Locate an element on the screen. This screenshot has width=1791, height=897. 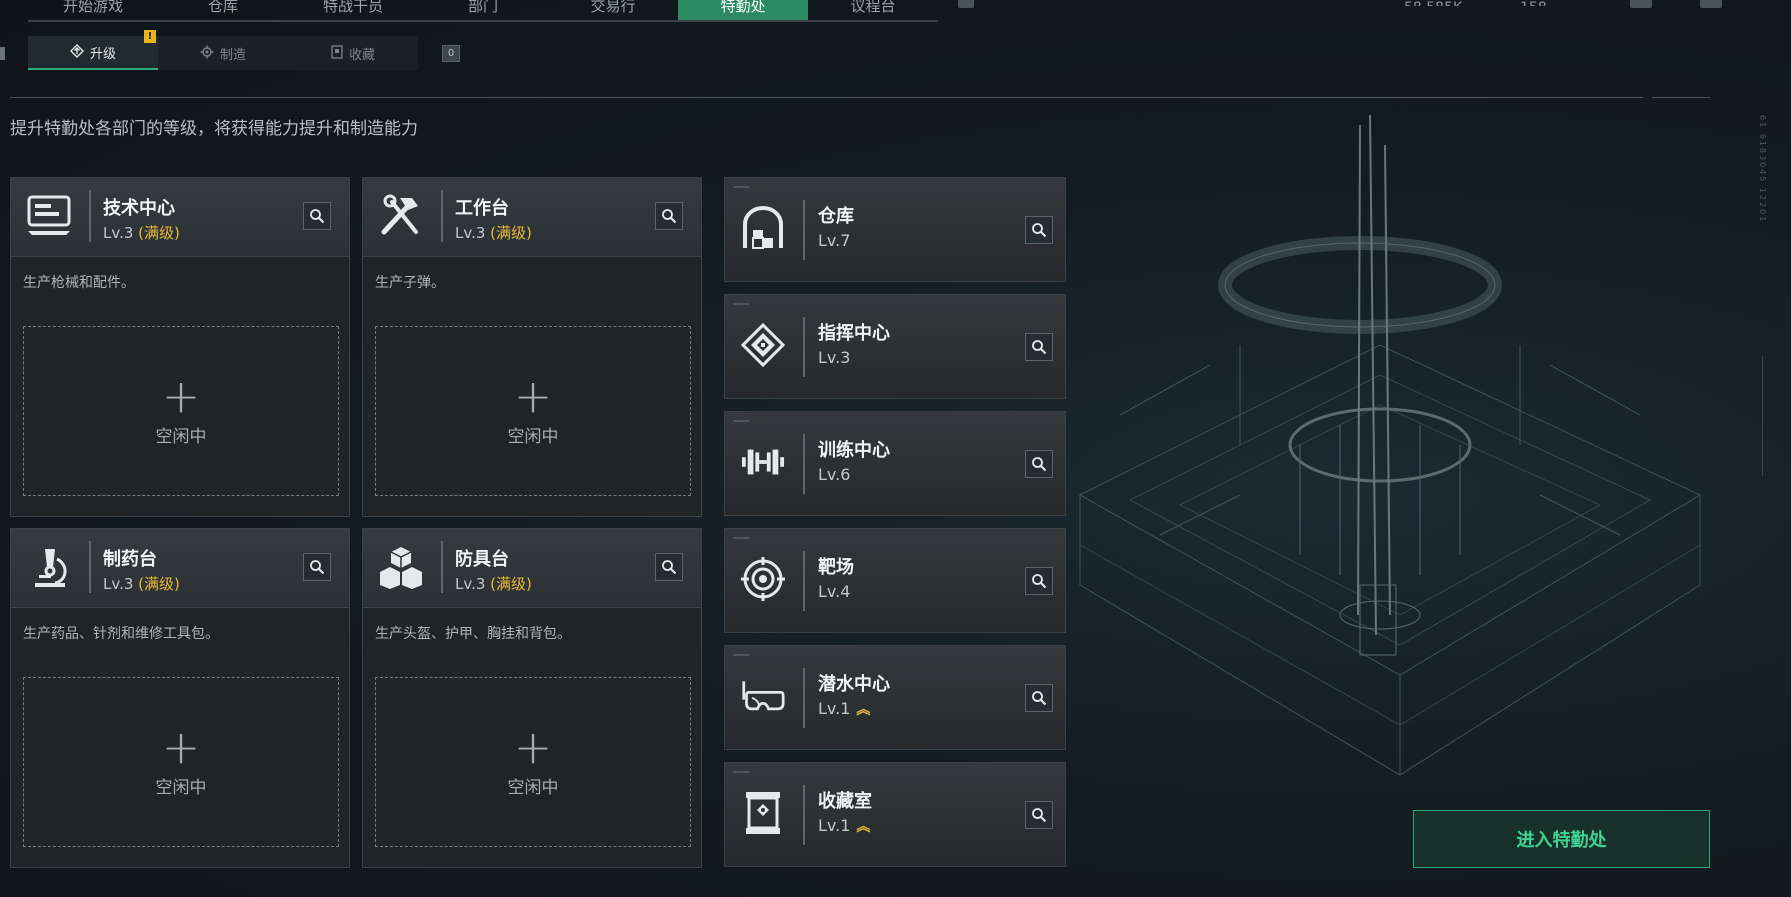
facility-collection-room: 收藏室 Lv.1 ︽ is located at coordinates (895, 814).